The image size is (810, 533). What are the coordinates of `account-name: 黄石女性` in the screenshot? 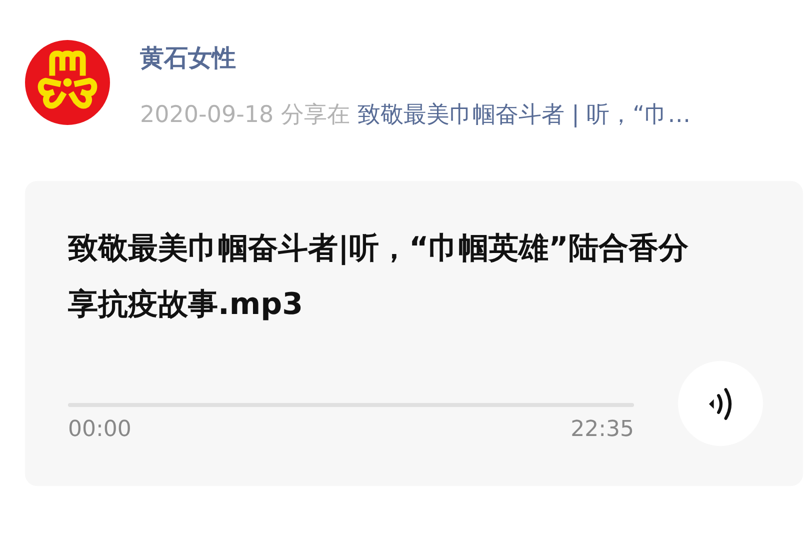 It's located at (415, 58).